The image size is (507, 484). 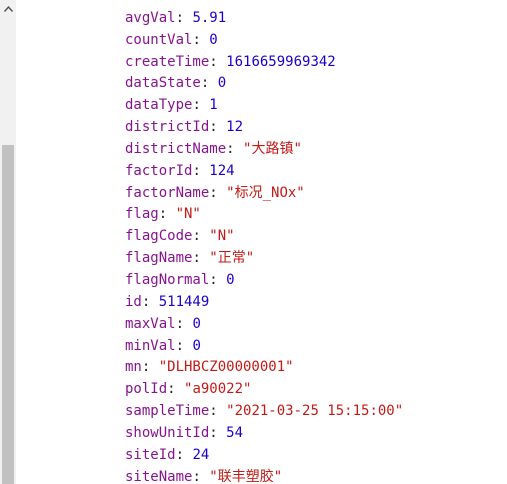 What do you see at coordinates (315, 411) in the screenshot?
I see `property-value: "2021-03-25 15:15:00"` at bounding box center [315, 411].